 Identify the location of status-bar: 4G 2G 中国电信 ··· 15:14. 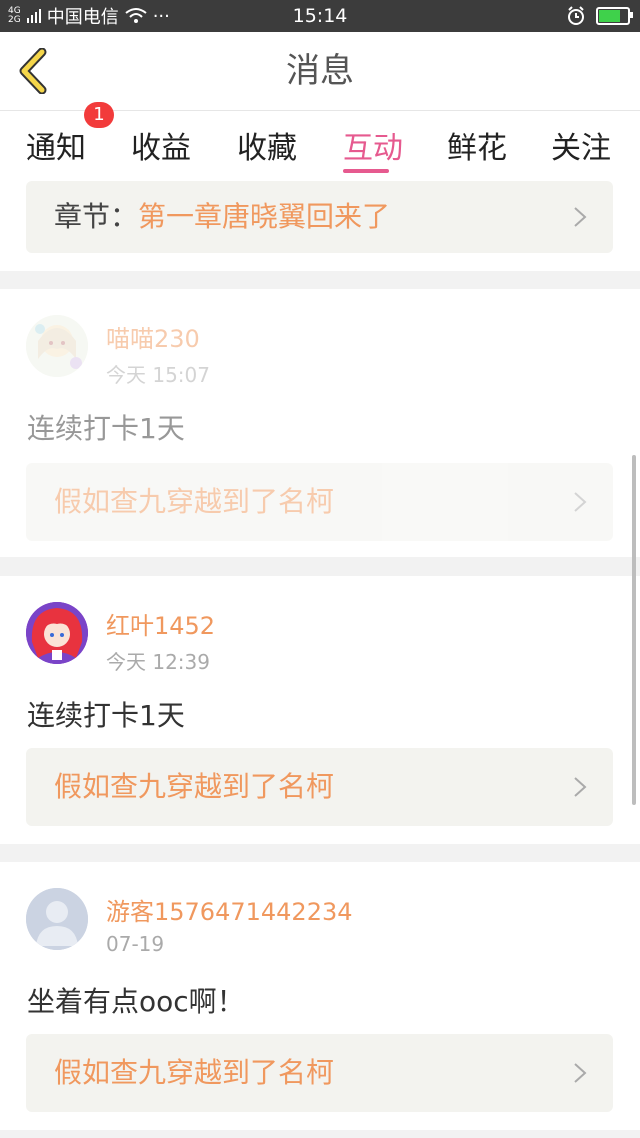
(320, 16).